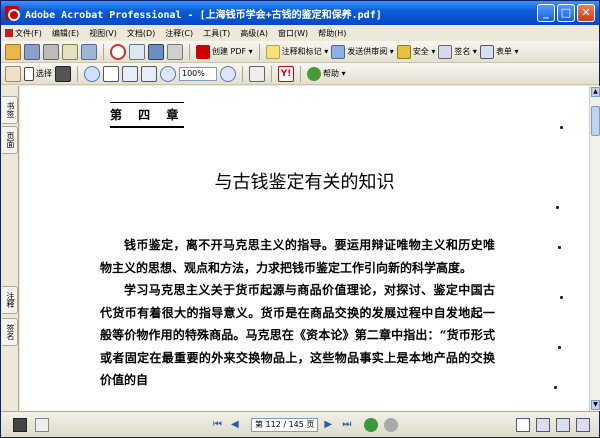 This screenshot has width=600, height=438. Describe the element at coordinates (149, 73) in the screenshot. I see `fit-width-icon` at that location.